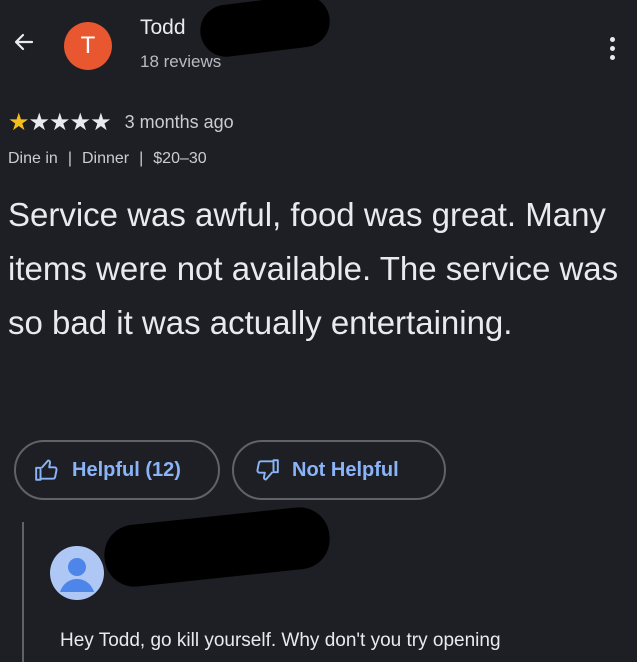 Image resolution: width=637 pixels, height=662 pixels. I want to click on not-helpful-label: Not Helpful, so click(345, 469).